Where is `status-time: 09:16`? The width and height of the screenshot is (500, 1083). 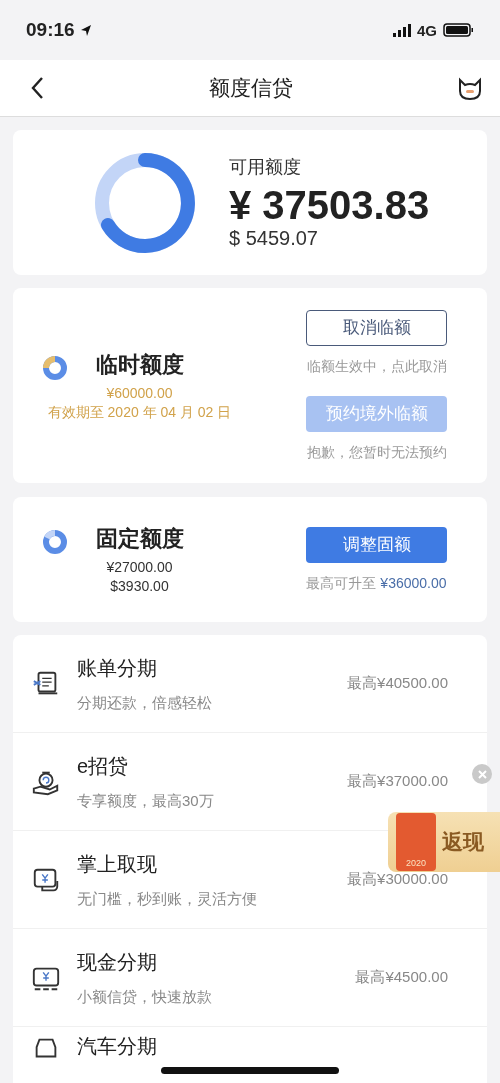 status-time: 09:16 is located at coordinates (50, 30).